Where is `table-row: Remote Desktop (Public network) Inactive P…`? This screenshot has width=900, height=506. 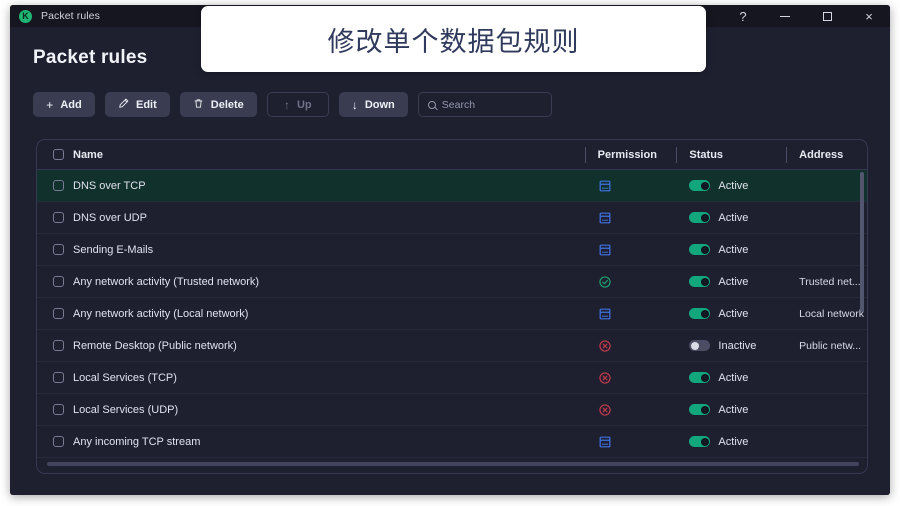 table-row: Remote Desktop (Public network) Inactive P… is located at coordinates (452, 346).